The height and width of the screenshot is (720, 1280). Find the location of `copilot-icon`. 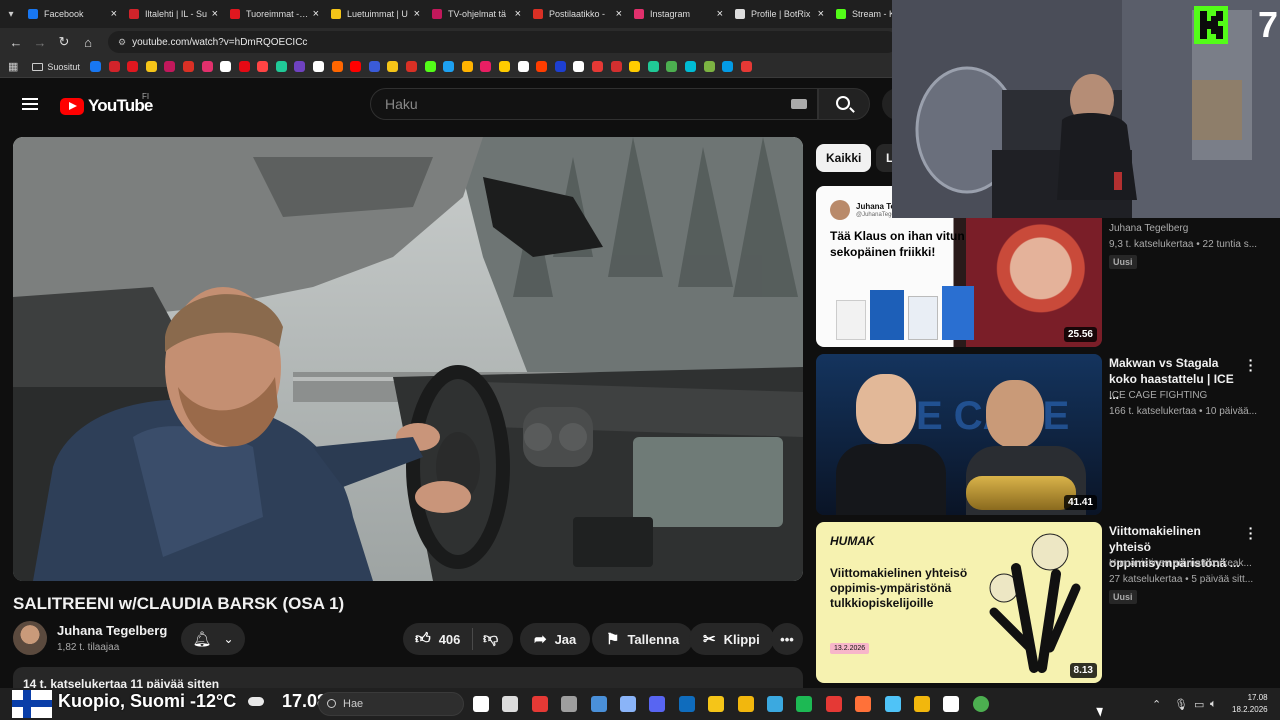

copilot-icon is located at coordinates (510, 704).